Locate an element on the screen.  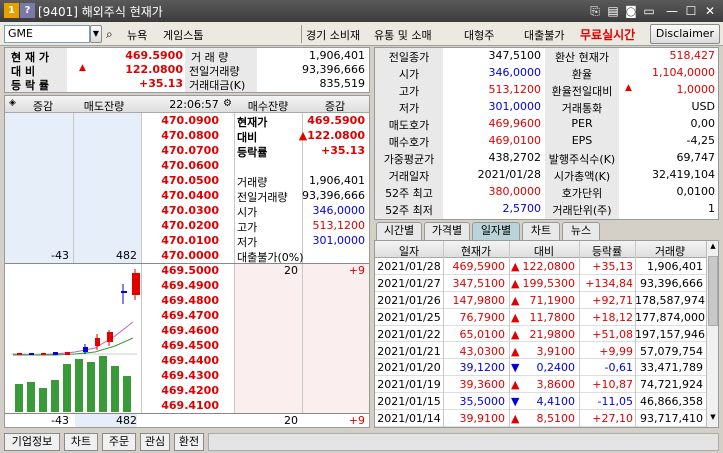
link-icon: ⎘ is located at coordinates (595, 11).